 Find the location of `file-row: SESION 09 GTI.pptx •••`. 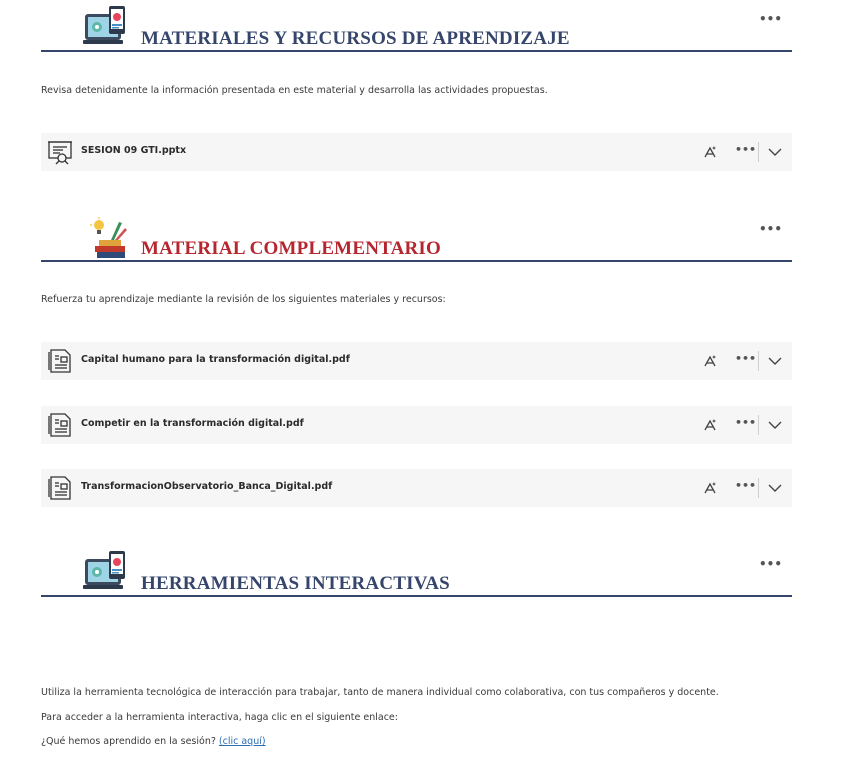

file-row: SESION 09 GTI.pptx ••• is located at coordinates (416, 152).